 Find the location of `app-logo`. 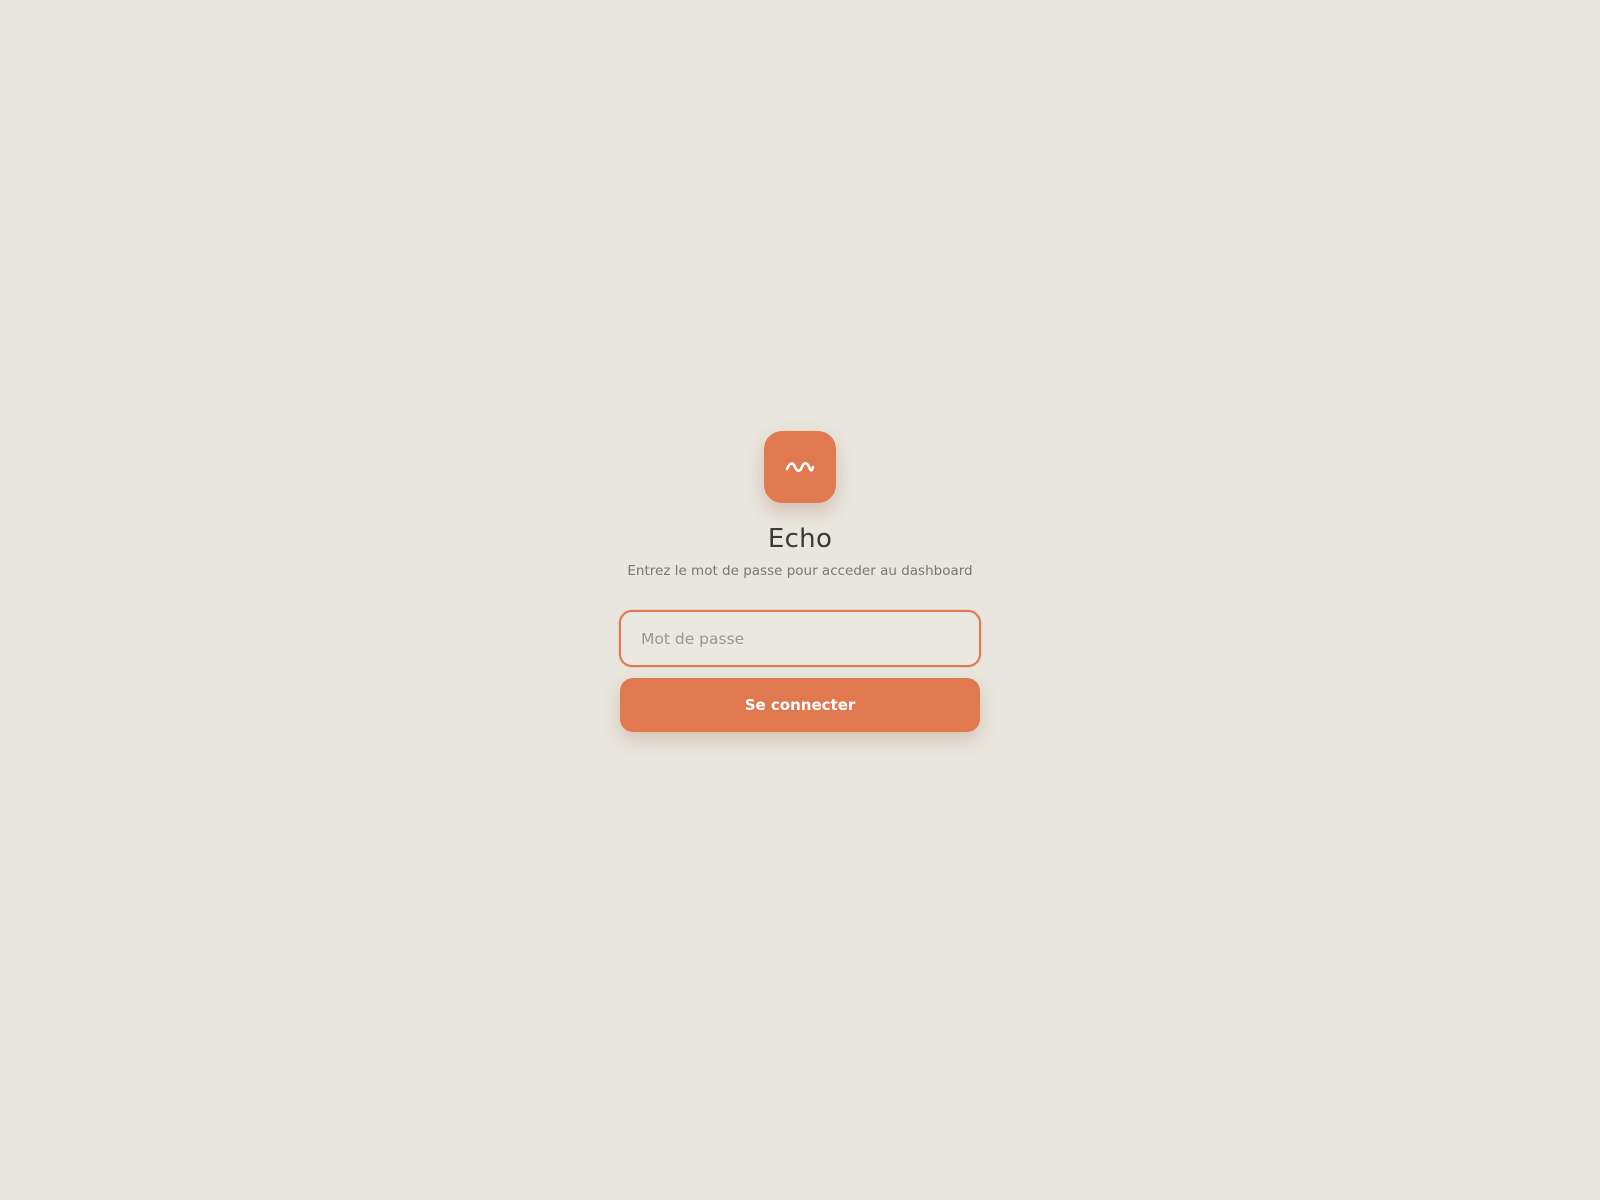

app-logo is located at coordinates (800, 467).